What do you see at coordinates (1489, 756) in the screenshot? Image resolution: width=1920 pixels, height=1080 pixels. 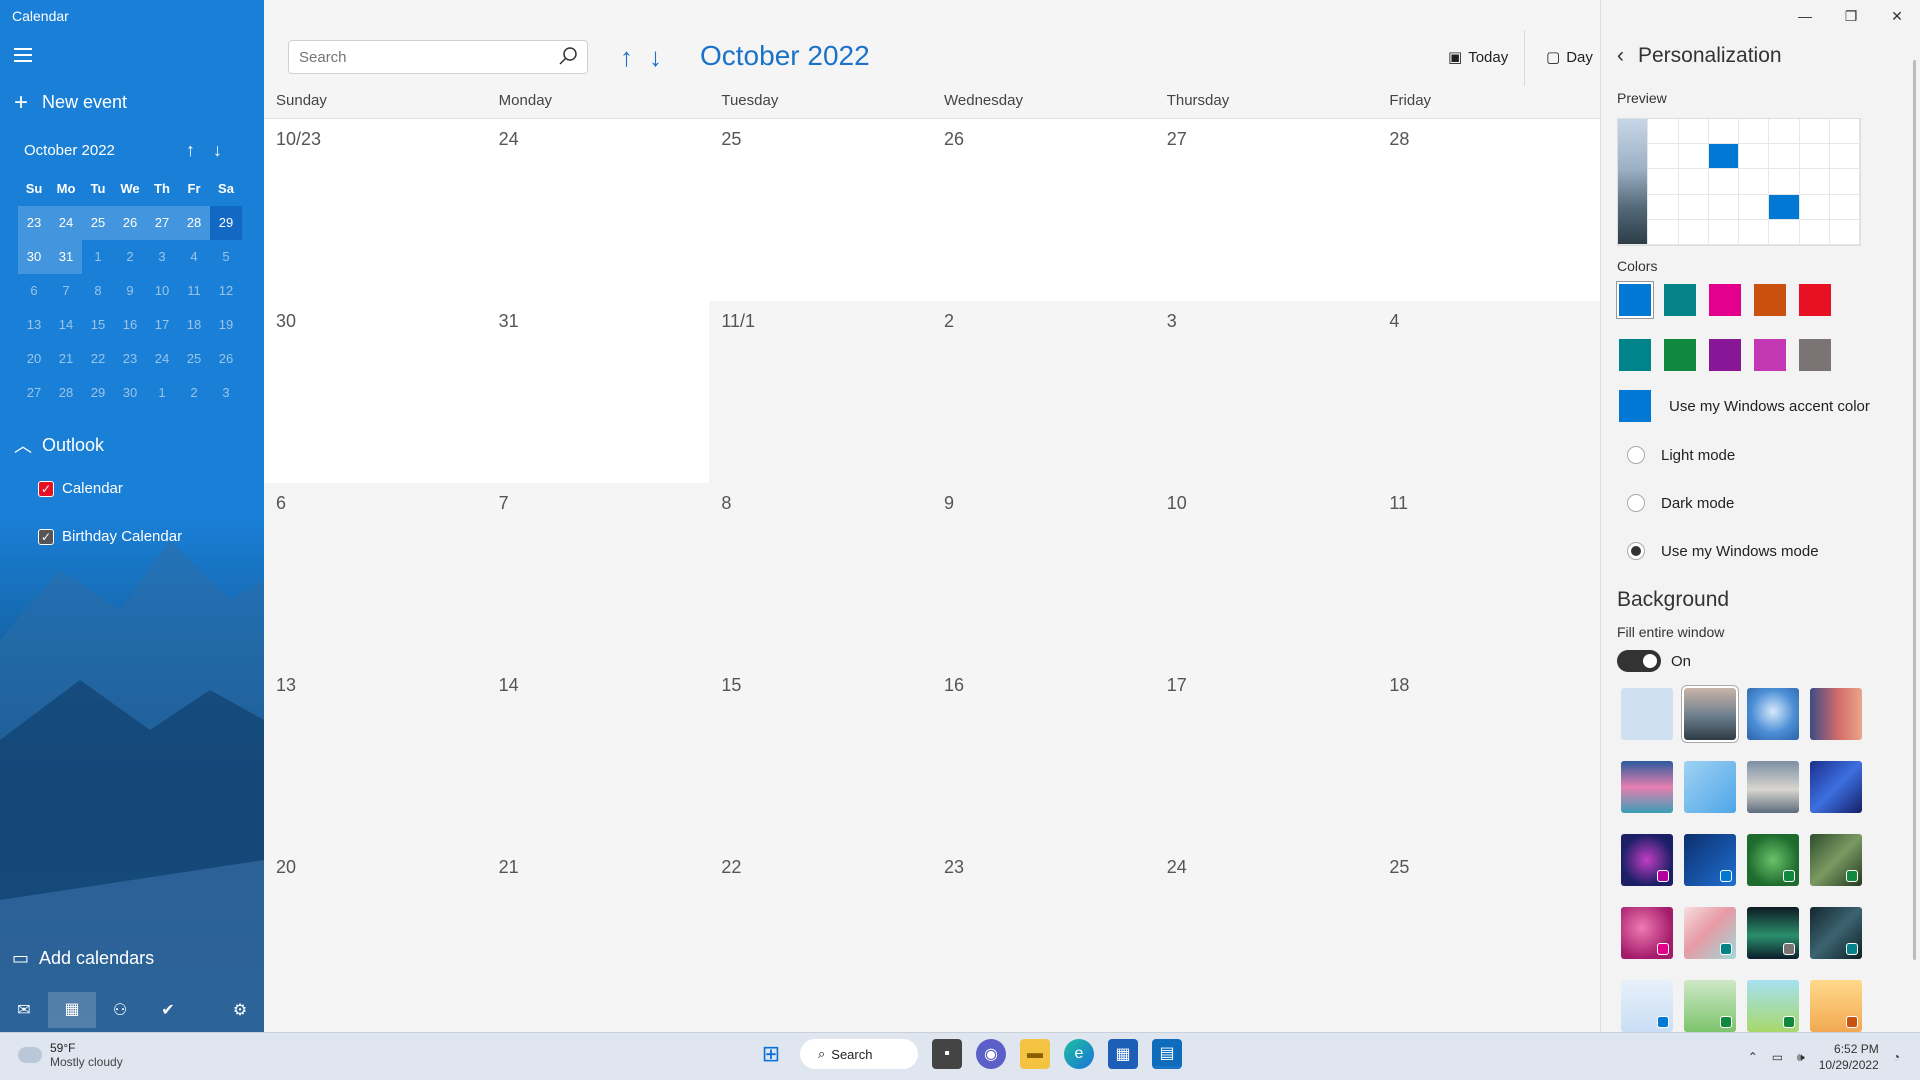 I see `day-cell: 18` at bounding box center [1489, 756].